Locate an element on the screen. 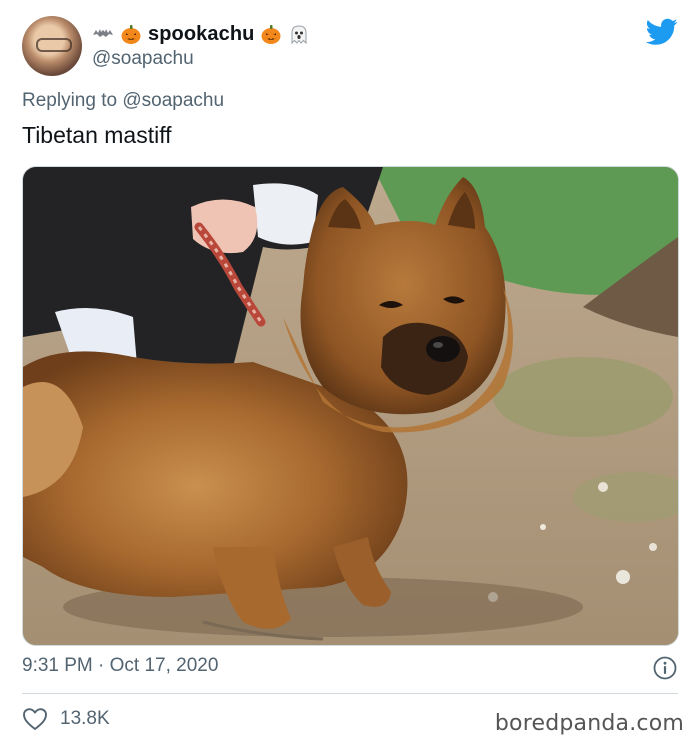 The height and width of the screenshot is (747, 700). twitter-bird-icon is located at coordinates (662, 32).